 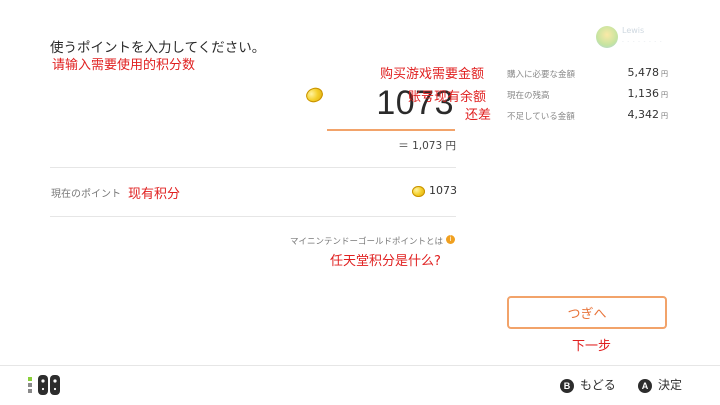 What do you see at coordinates (360, 365) in the screenshot?
I see `footer-divider` at bounding box center [360, 365].